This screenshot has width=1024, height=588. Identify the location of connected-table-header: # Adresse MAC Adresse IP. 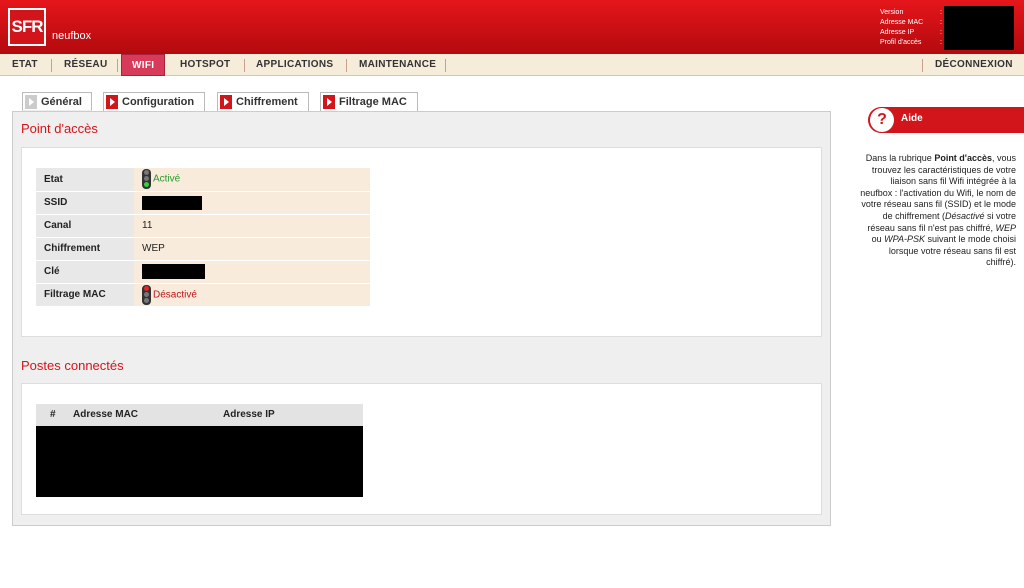
(199, 415).